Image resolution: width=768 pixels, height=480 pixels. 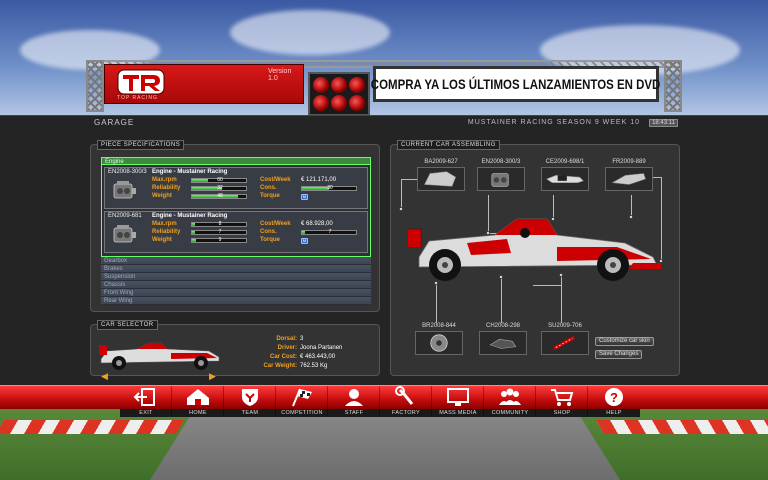 I want to click on nav-factory: FACTORY, so click(x=406, y=401).